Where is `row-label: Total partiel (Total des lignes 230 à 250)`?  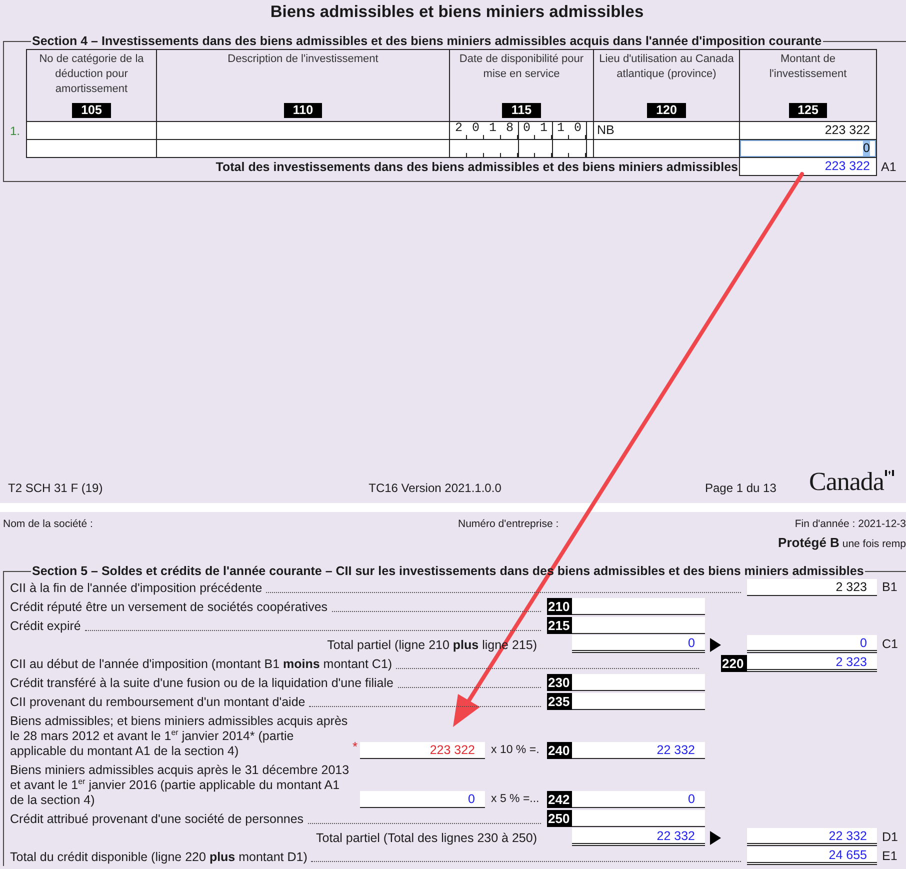
row-label: Total partiel (Total des lignes 230 à 250) is located at coordinates (426, 838).